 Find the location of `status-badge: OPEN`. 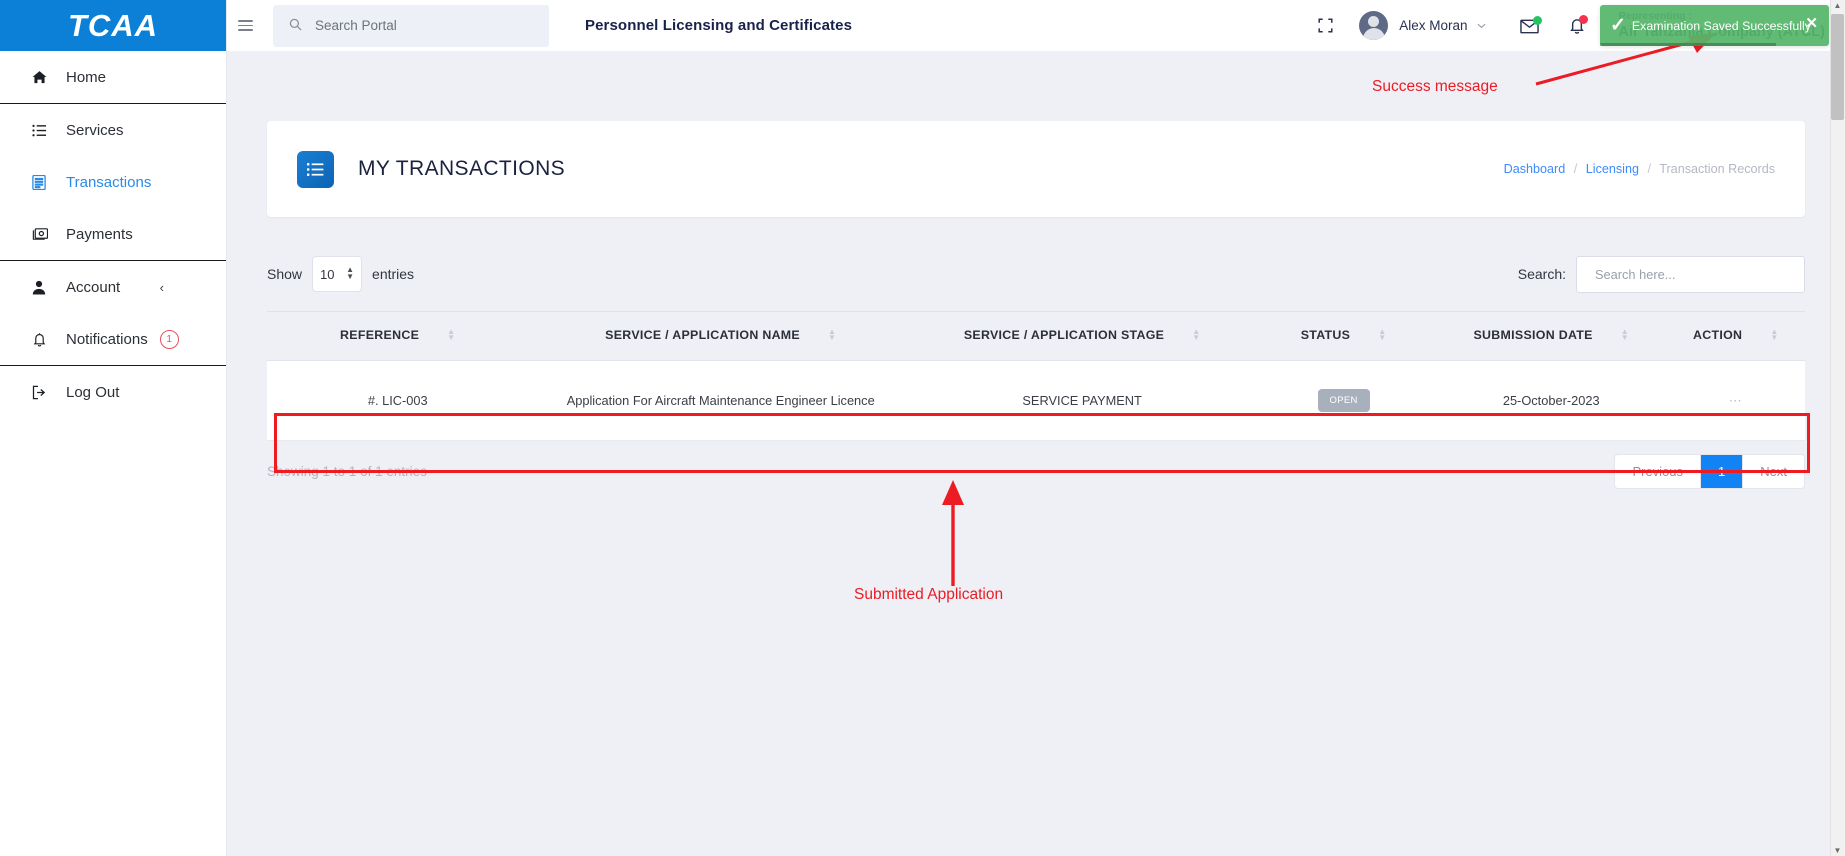

status-badge: OPEN is located at coordinates (1343, 400).